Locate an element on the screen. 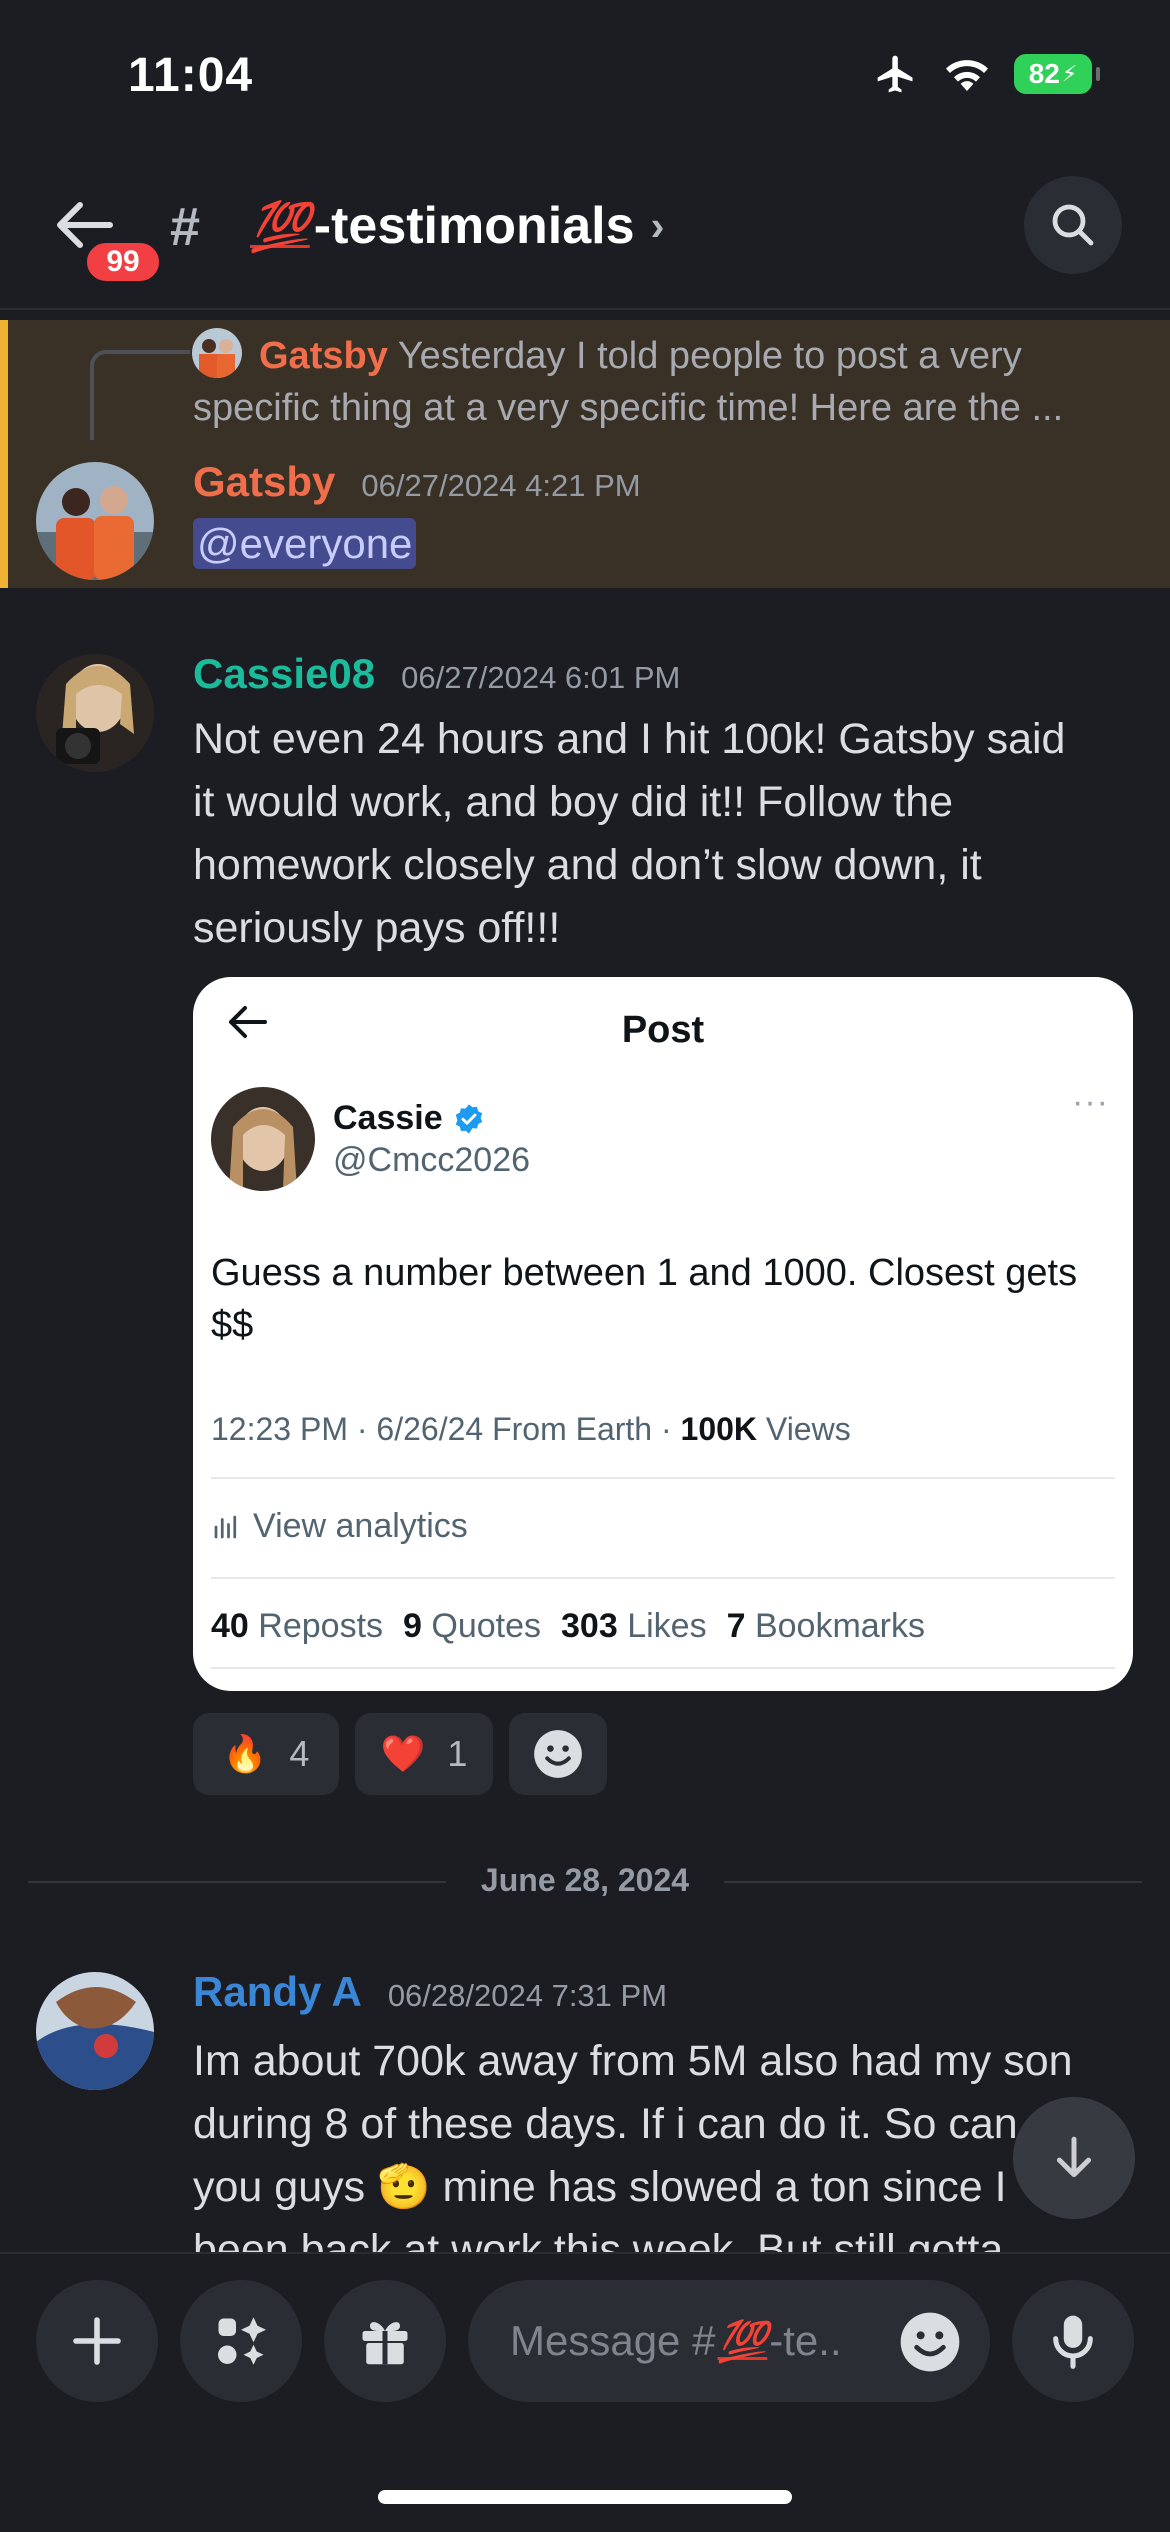  channel-title: 💯 -testimonials › is located at coordinates (457, 226).